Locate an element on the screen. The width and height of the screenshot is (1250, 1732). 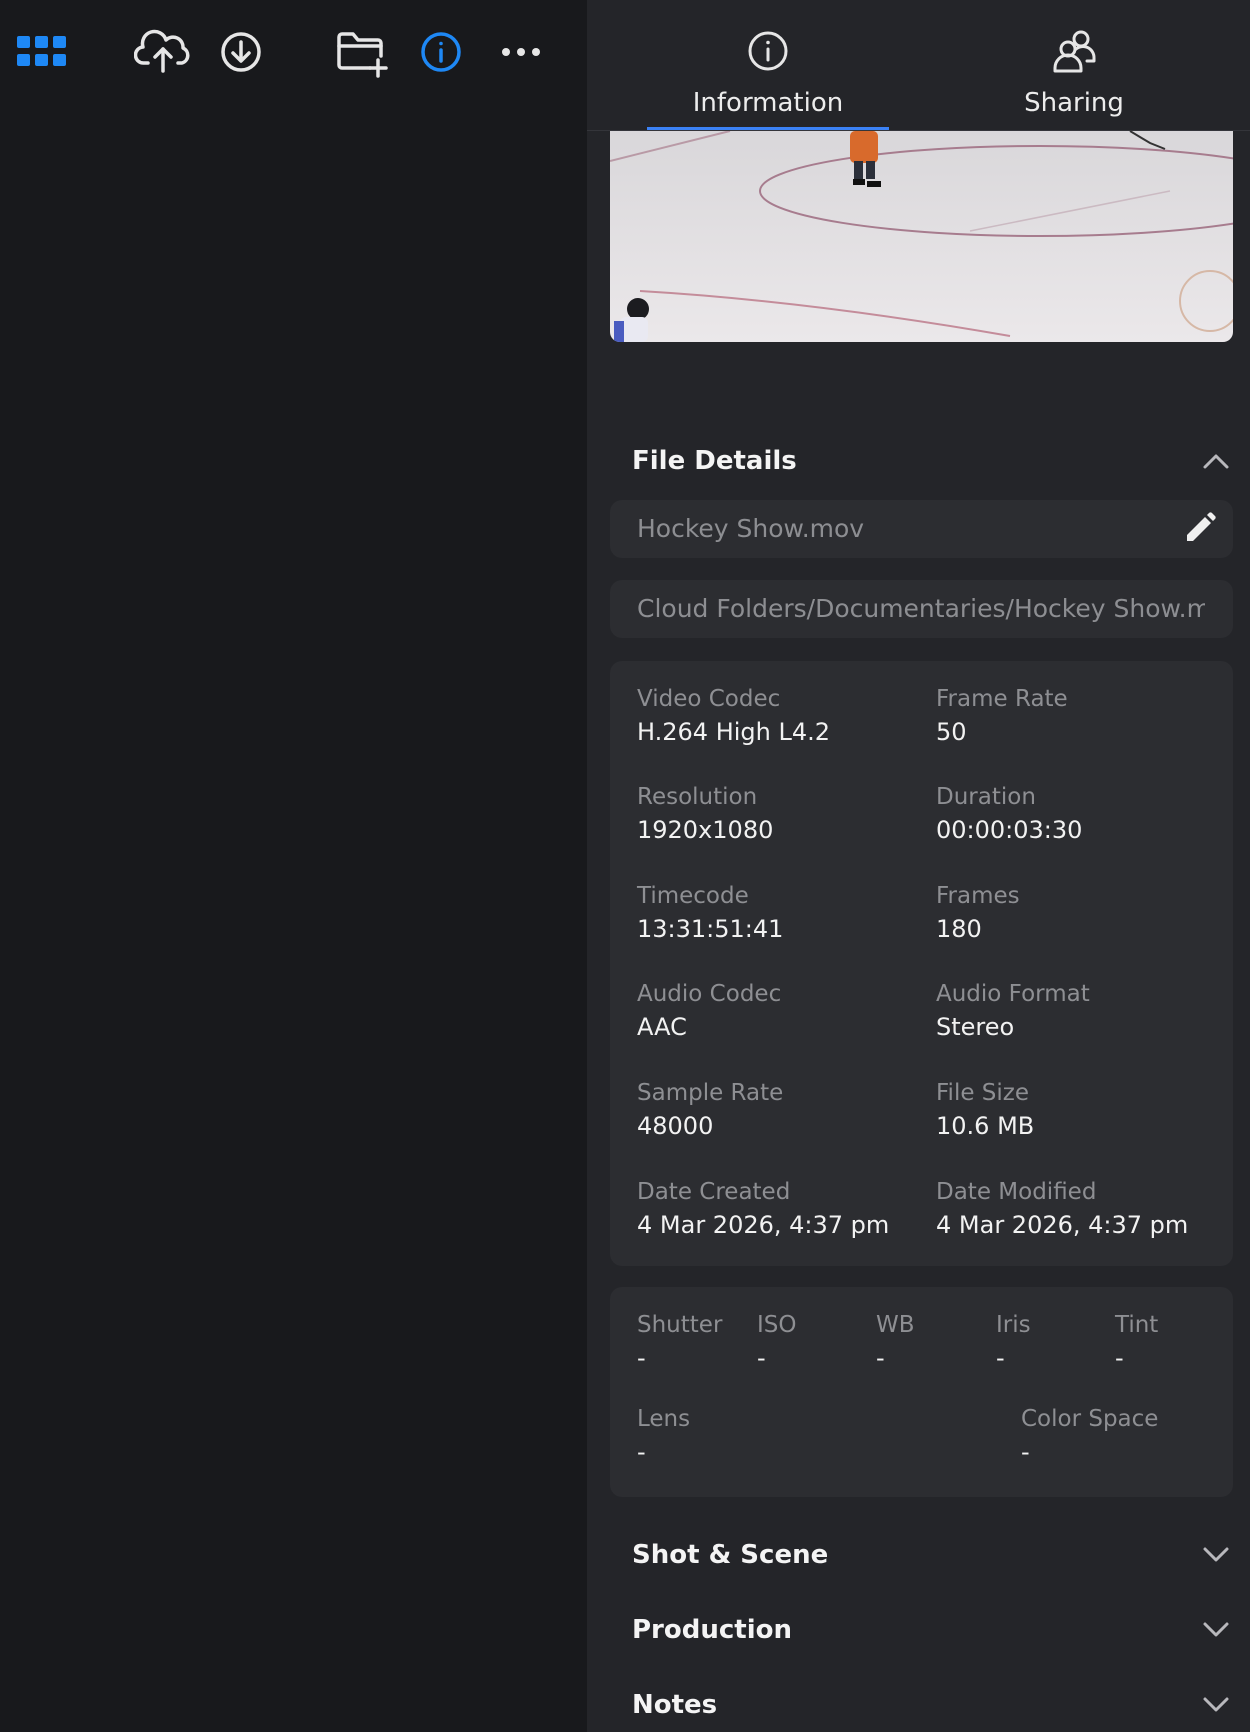
meta-label: Timecode is located at coordinates (693, 896).